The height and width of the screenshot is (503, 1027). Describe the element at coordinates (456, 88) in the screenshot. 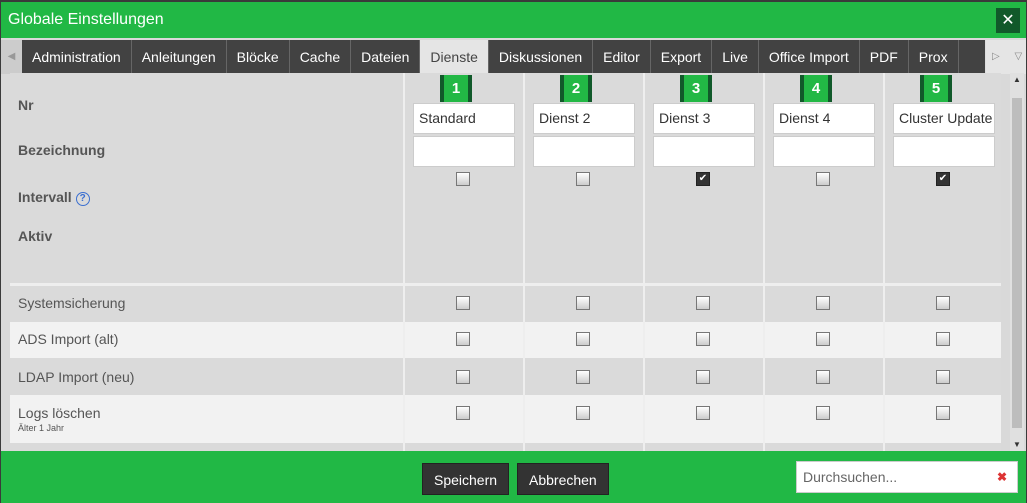

I see `service-number-badge: 1` at that location.